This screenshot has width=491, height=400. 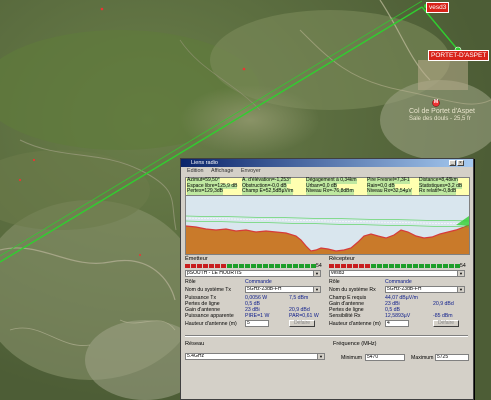 I want to click on terrain-profile, so click(x=327, y=225).